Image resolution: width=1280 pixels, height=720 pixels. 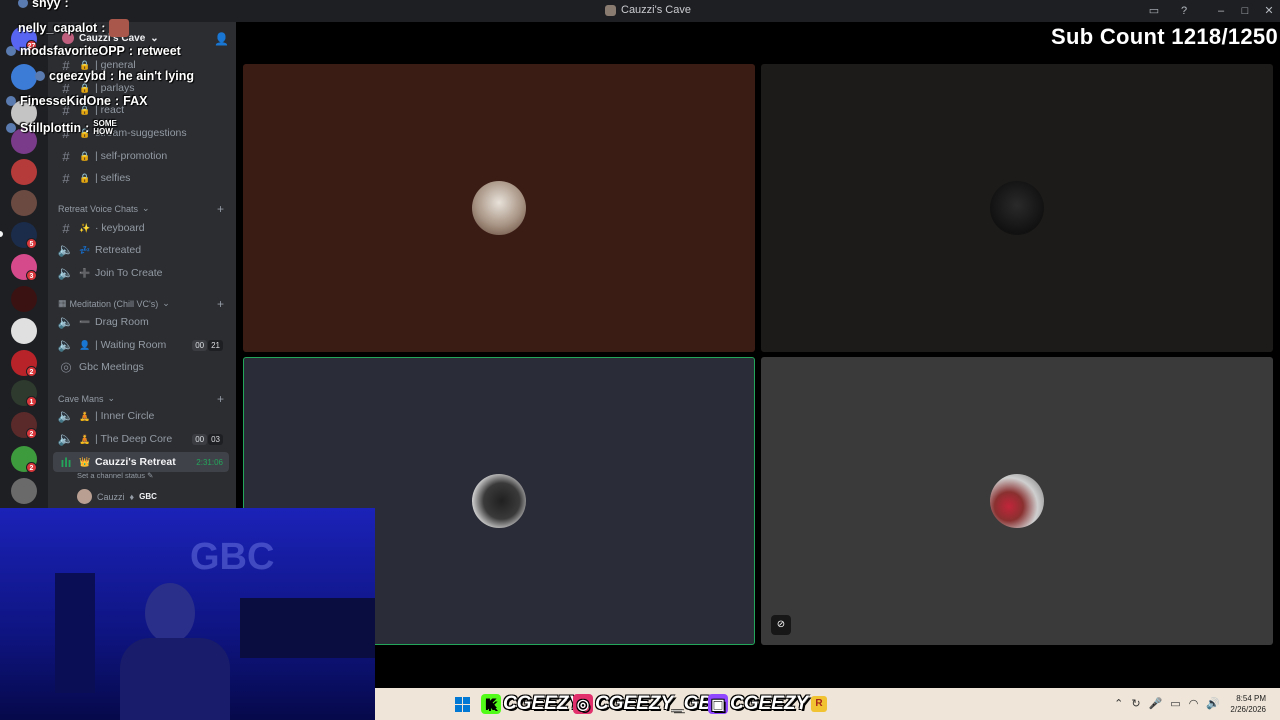 I want to click on clock: 8:54 PM 2/26/2026, so click(x=1248, y=704).